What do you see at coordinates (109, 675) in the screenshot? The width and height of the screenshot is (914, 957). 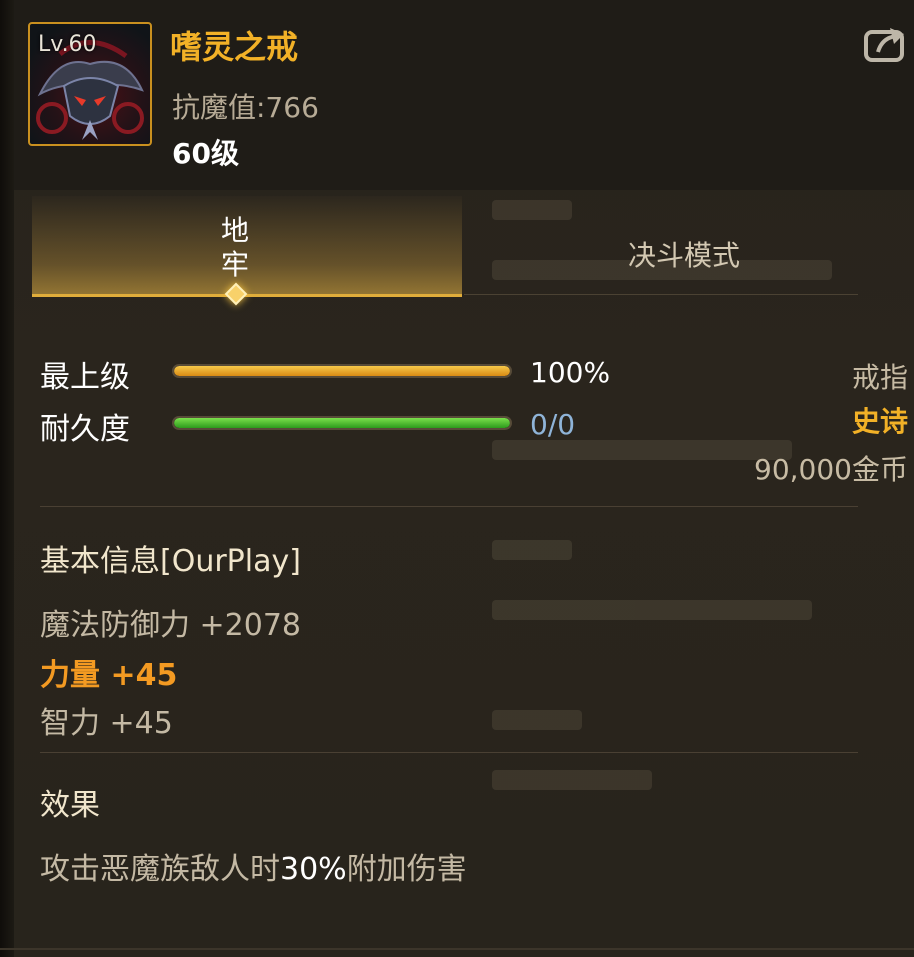 I see `attr-strength: 力量 +45` at bounding box center [109, 675].